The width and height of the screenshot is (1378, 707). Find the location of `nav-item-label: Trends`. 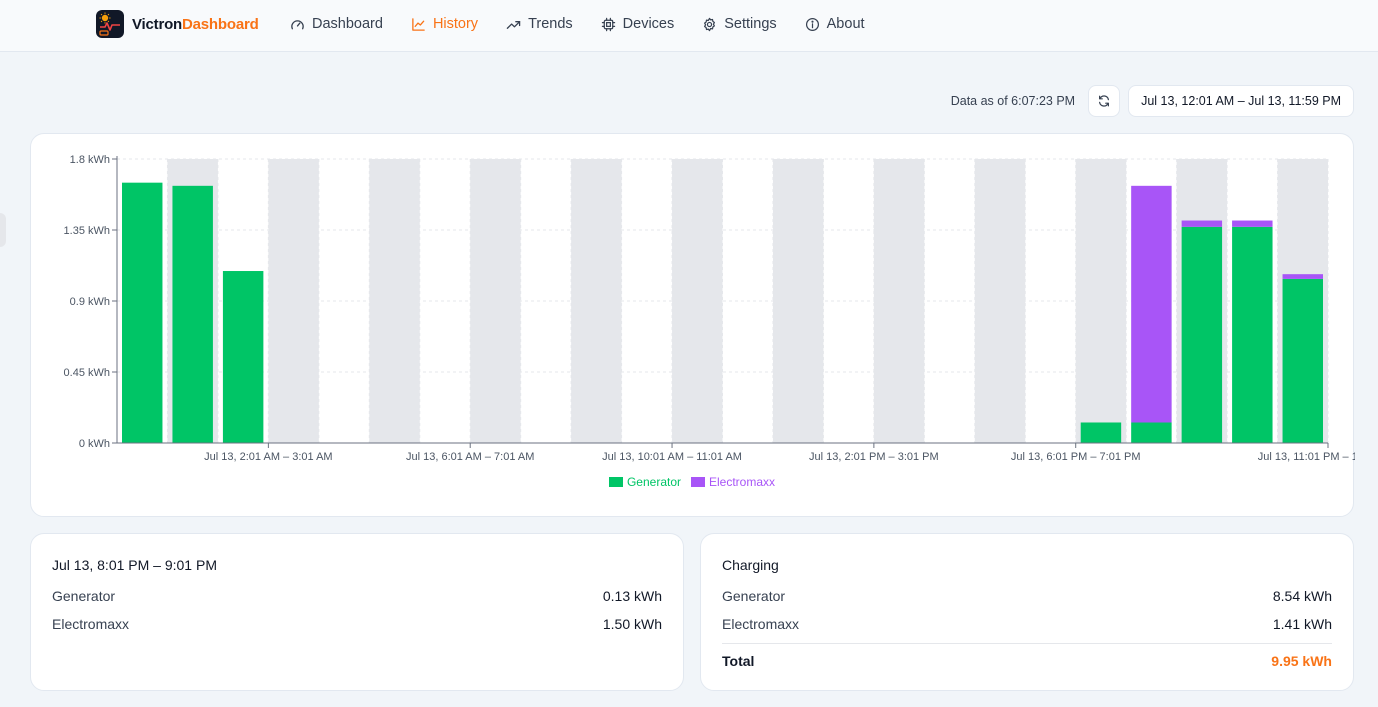

nav-item-label: Trends is located at coordinates (550, 24).